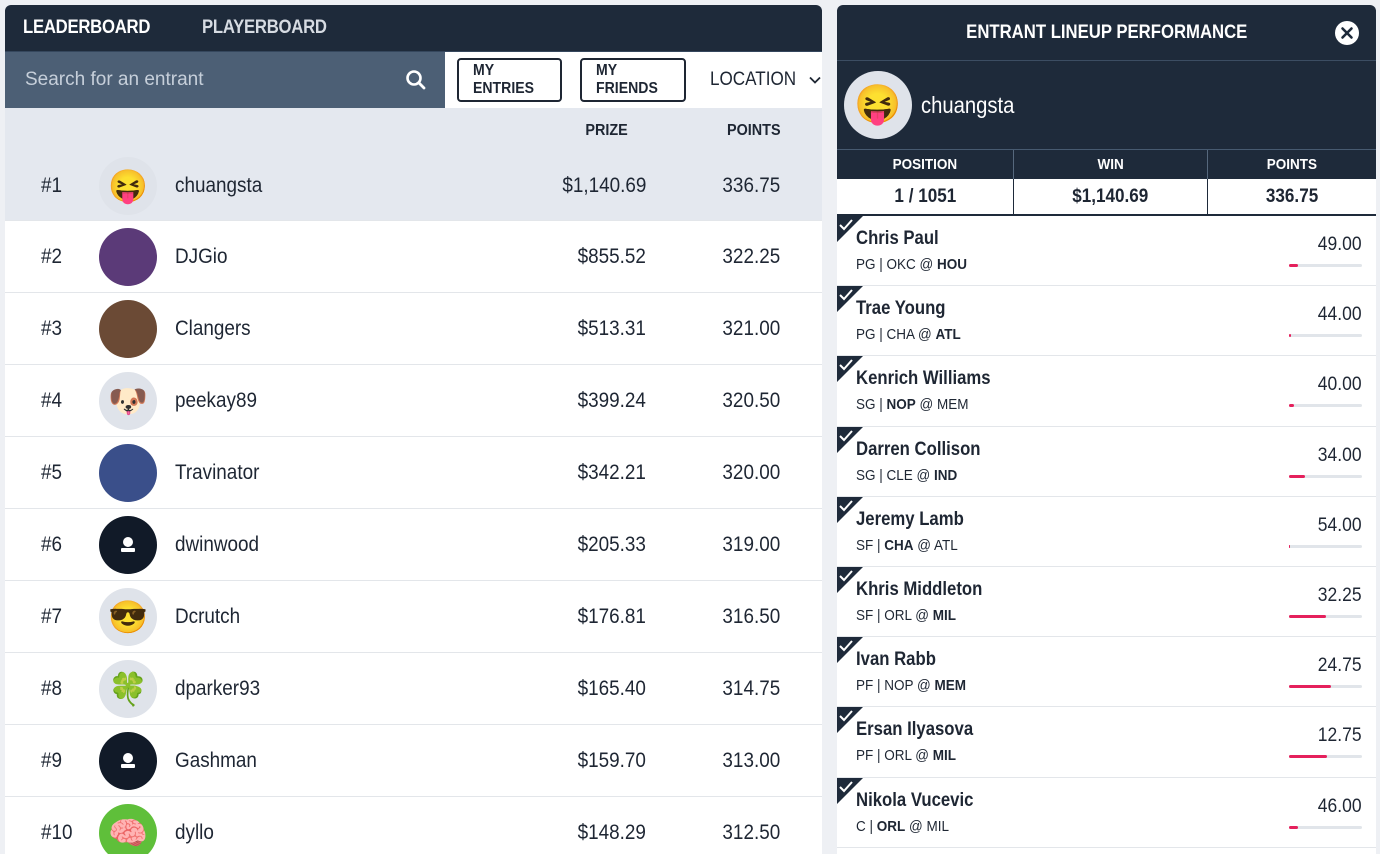 The height and width of the screenshot is (854, 1380). Describe the element at coordinates (1106, 602) in the screenshot. I see `list-item: Khris Middleton SF | ORL @ MIL 32.25` at that location.